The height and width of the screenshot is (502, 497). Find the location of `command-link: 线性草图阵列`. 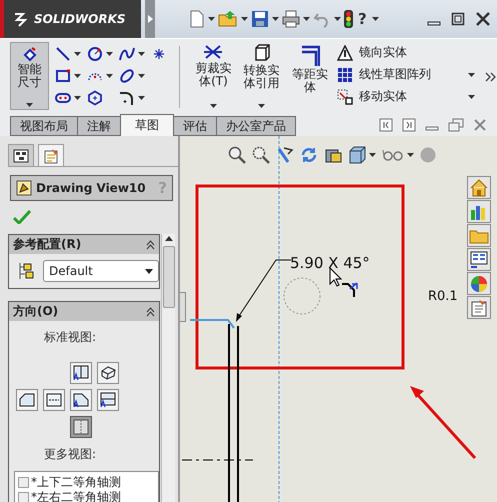

command-link: 线性草图阵列 is located at coordinates (395, 74).